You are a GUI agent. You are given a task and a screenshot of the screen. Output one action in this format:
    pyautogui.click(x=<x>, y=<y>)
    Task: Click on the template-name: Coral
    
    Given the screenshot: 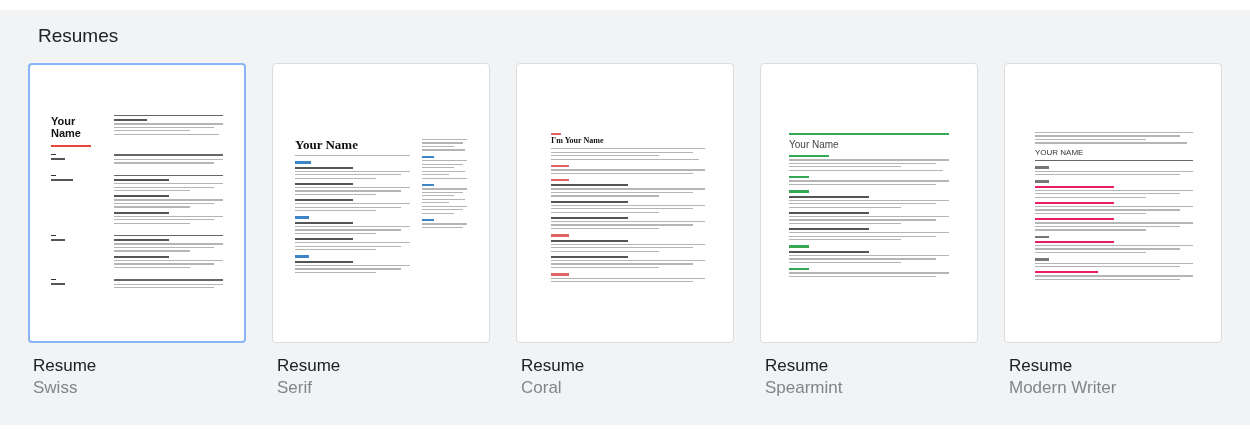 What is the action you would take?
    pyautogui.click(x=541, y=388)
    